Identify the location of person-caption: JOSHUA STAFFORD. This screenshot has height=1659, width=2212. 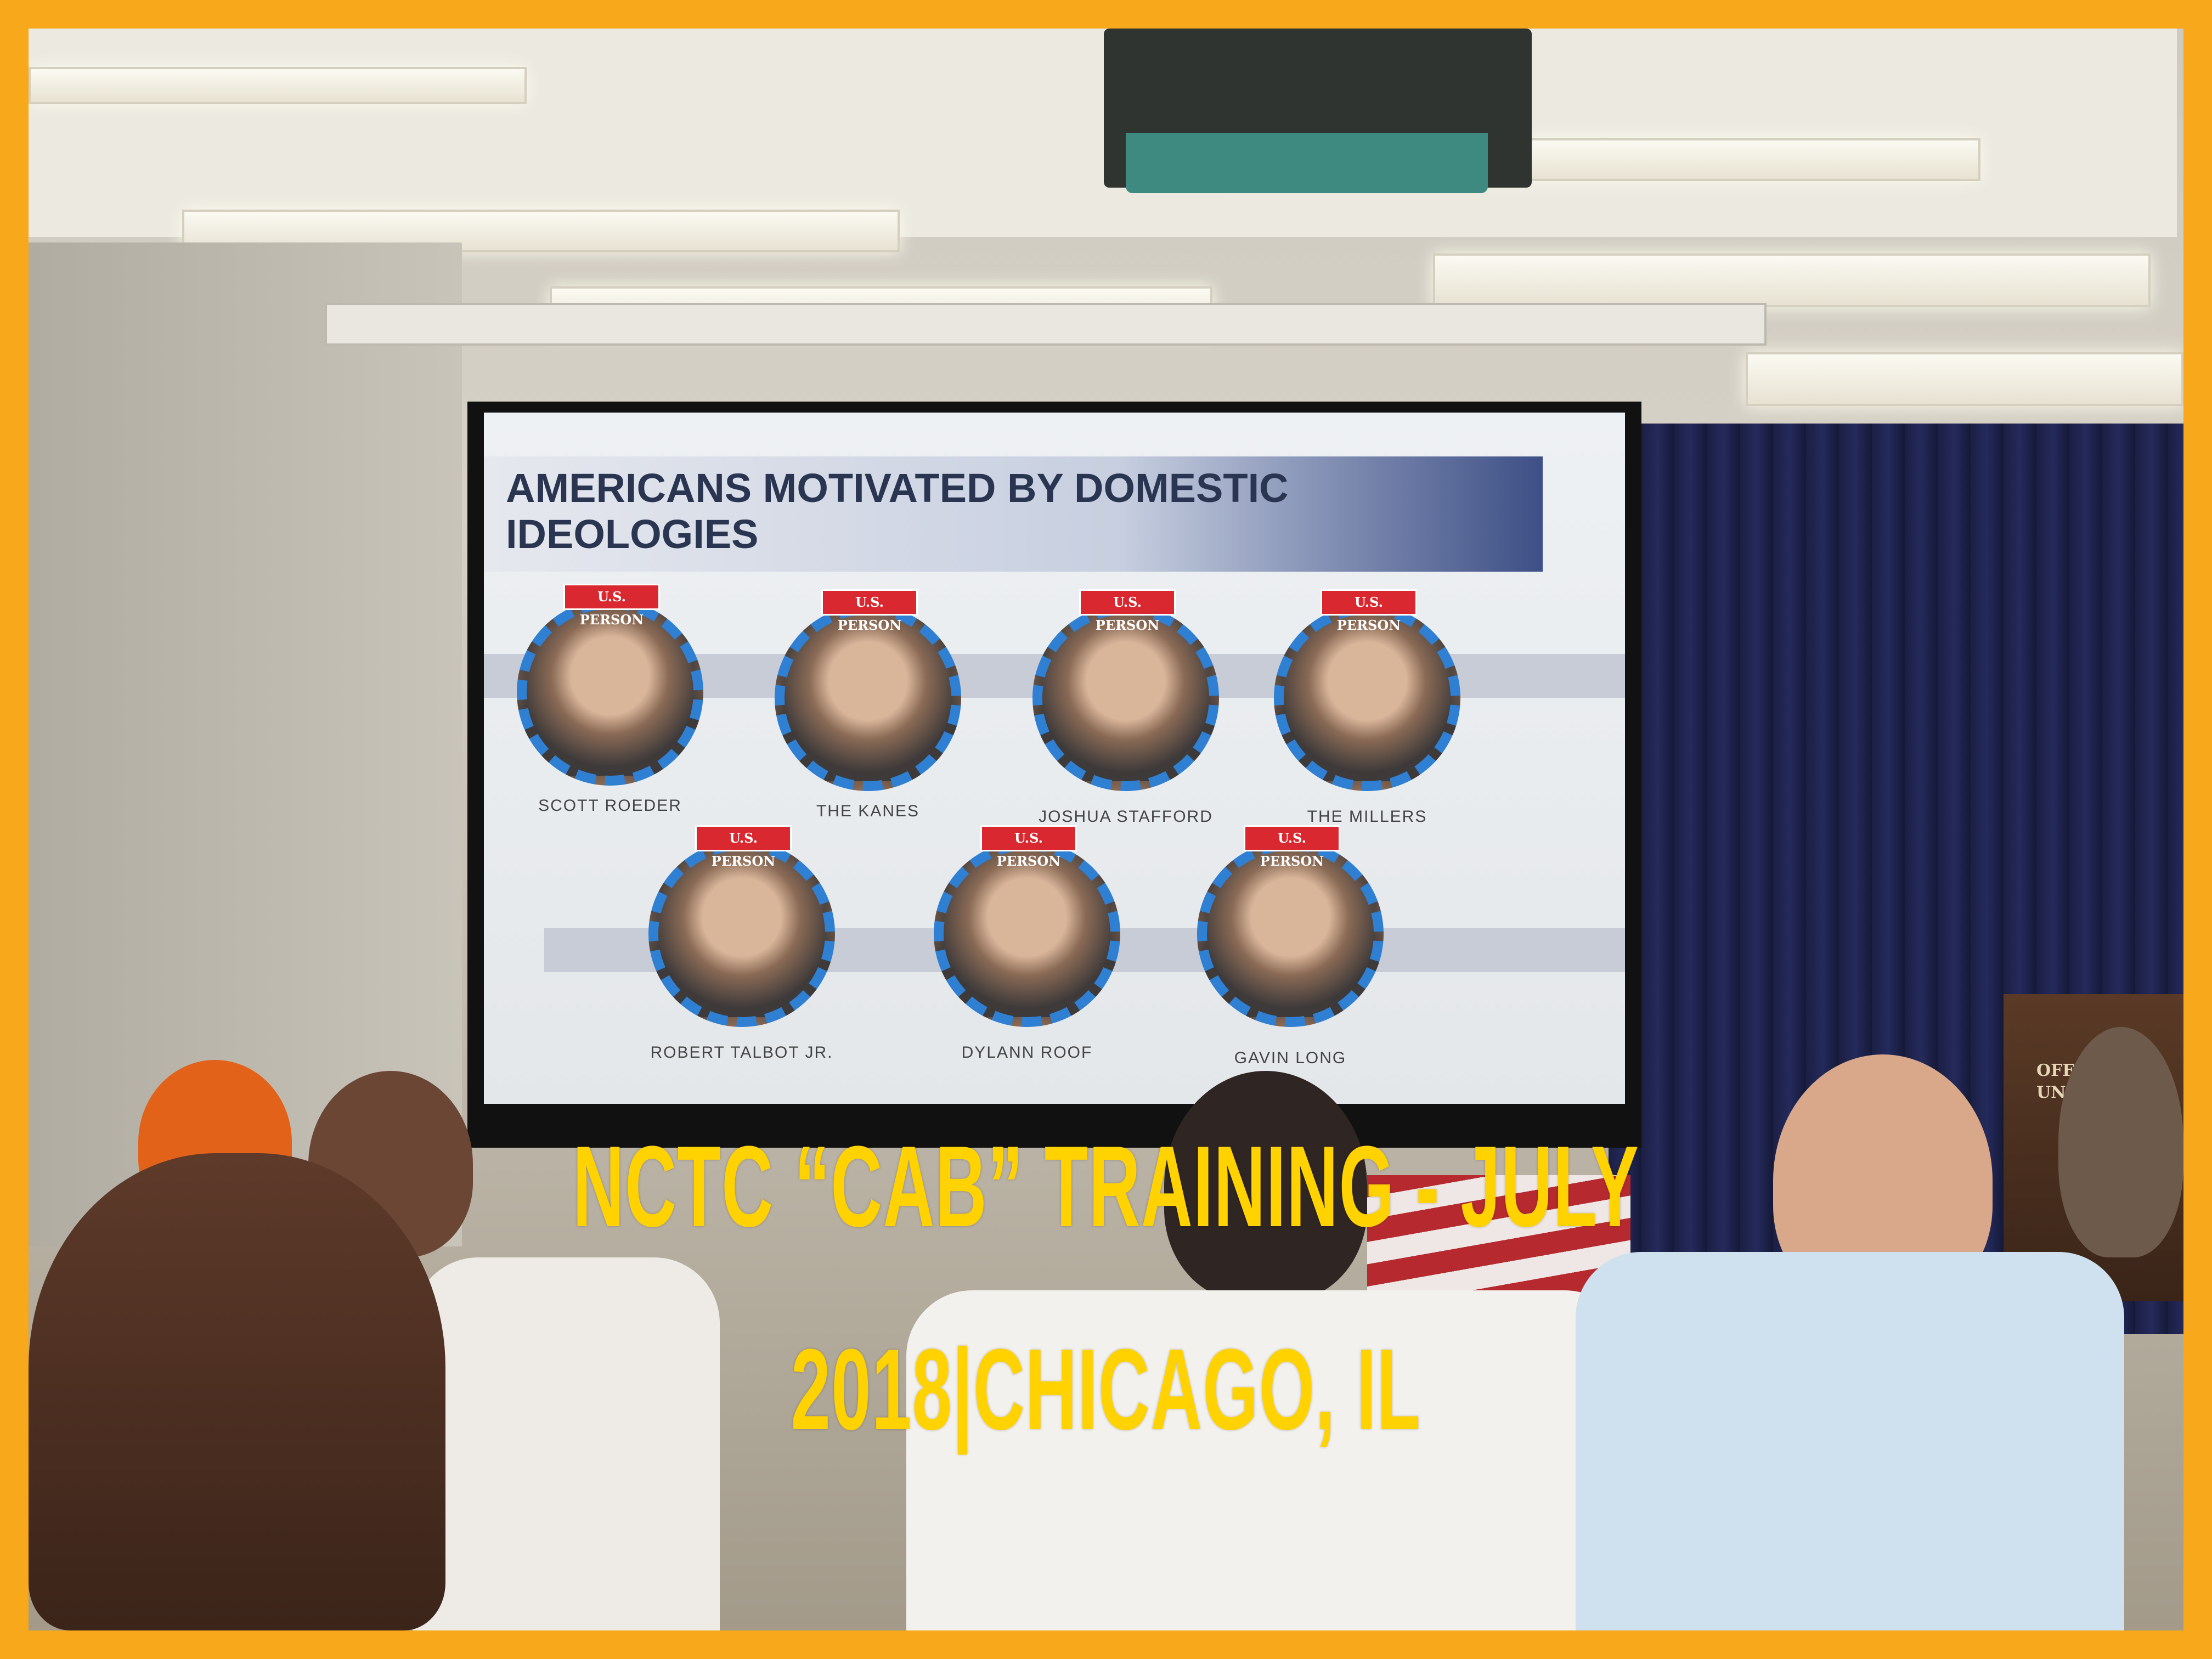
(1126, 817).